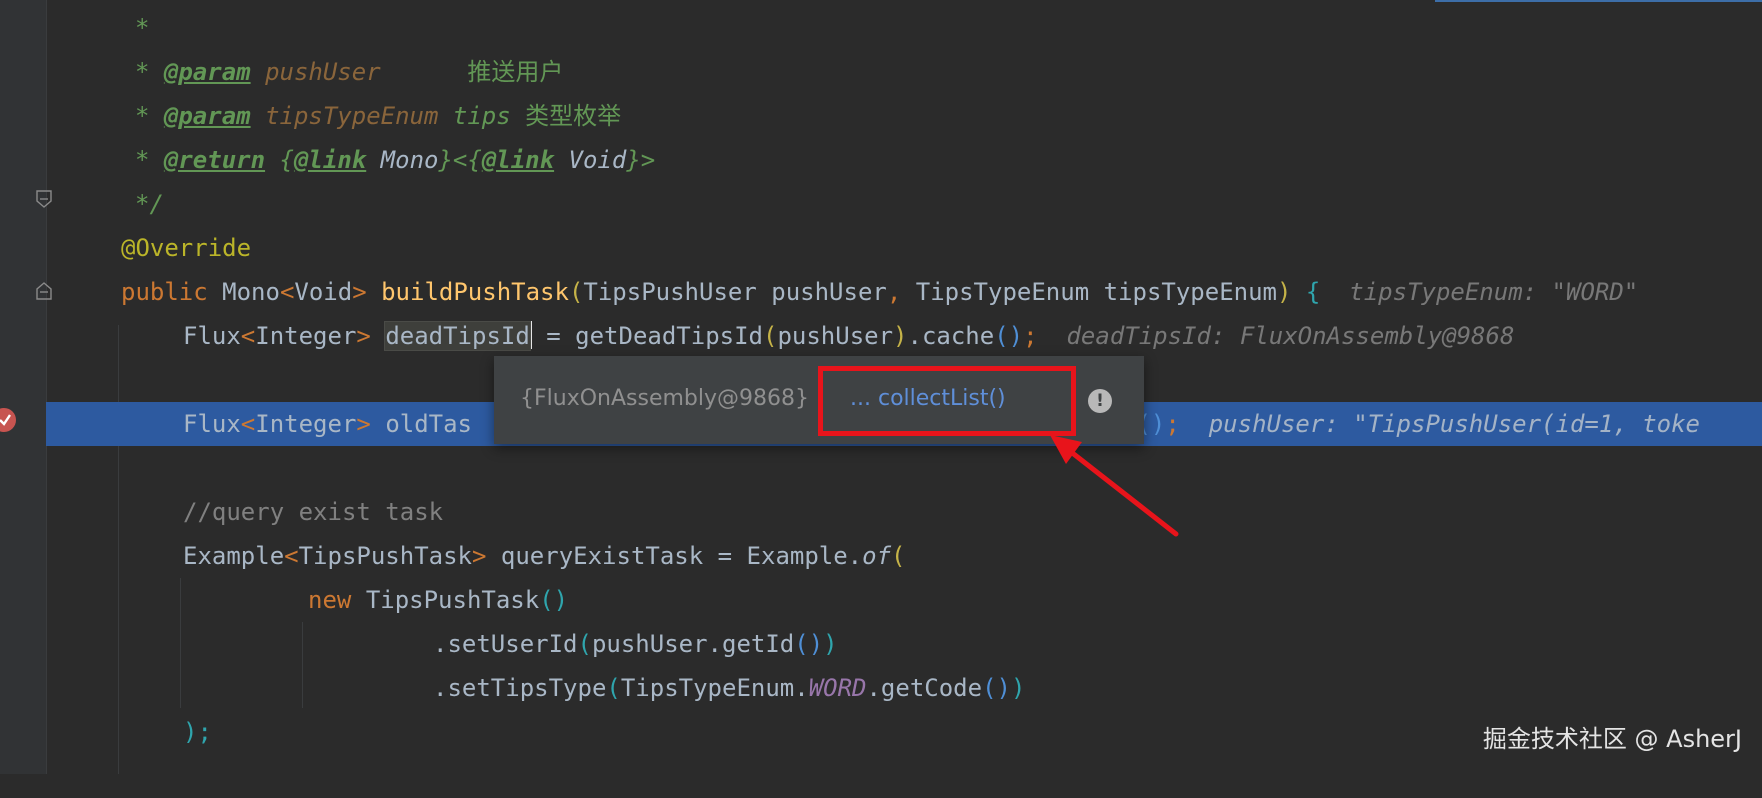 This screenshot has height=798, width=1762. What do you see at coordinates (1190, 292) in the screenshot?
I see `param-name: tipsTypeEnum` at bounding box center [1190, 292].